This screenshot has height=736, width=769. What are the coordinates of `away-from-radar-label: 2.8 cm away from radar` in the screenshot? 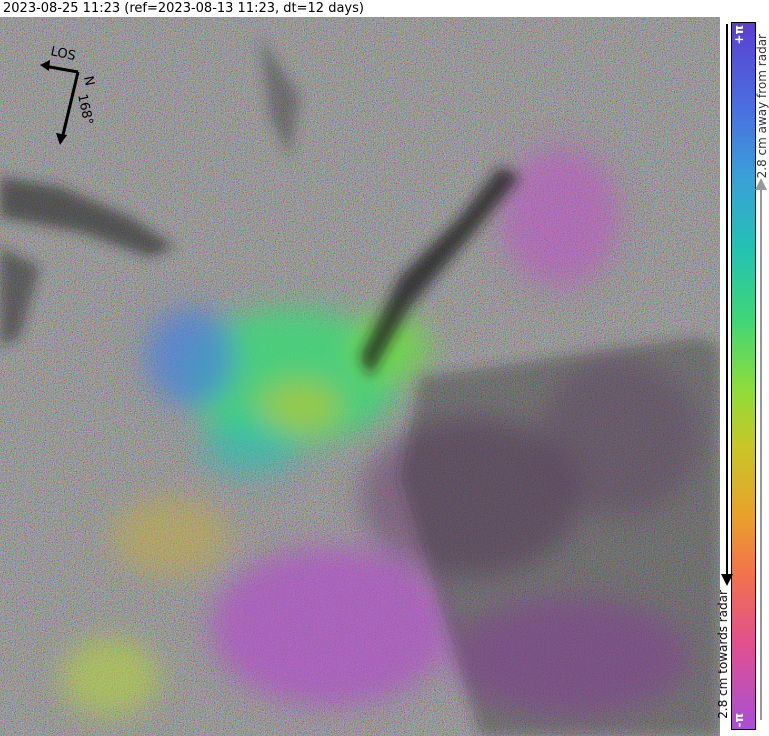 It's located at (762, 106).